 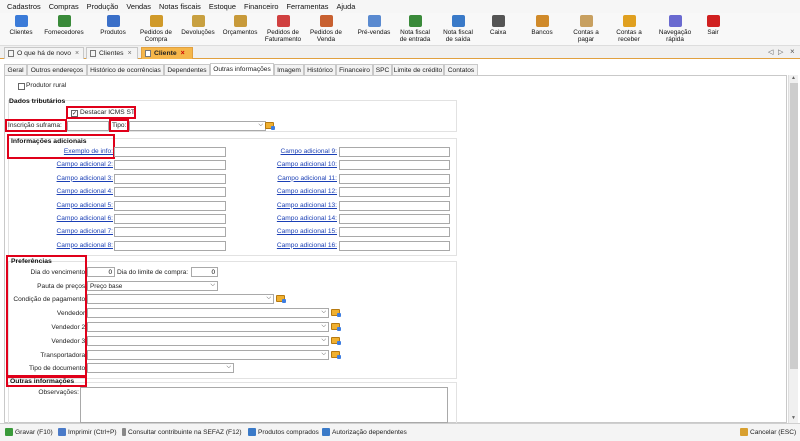 I want to click on dia-vencimento-input, so click(x=101, y=272).